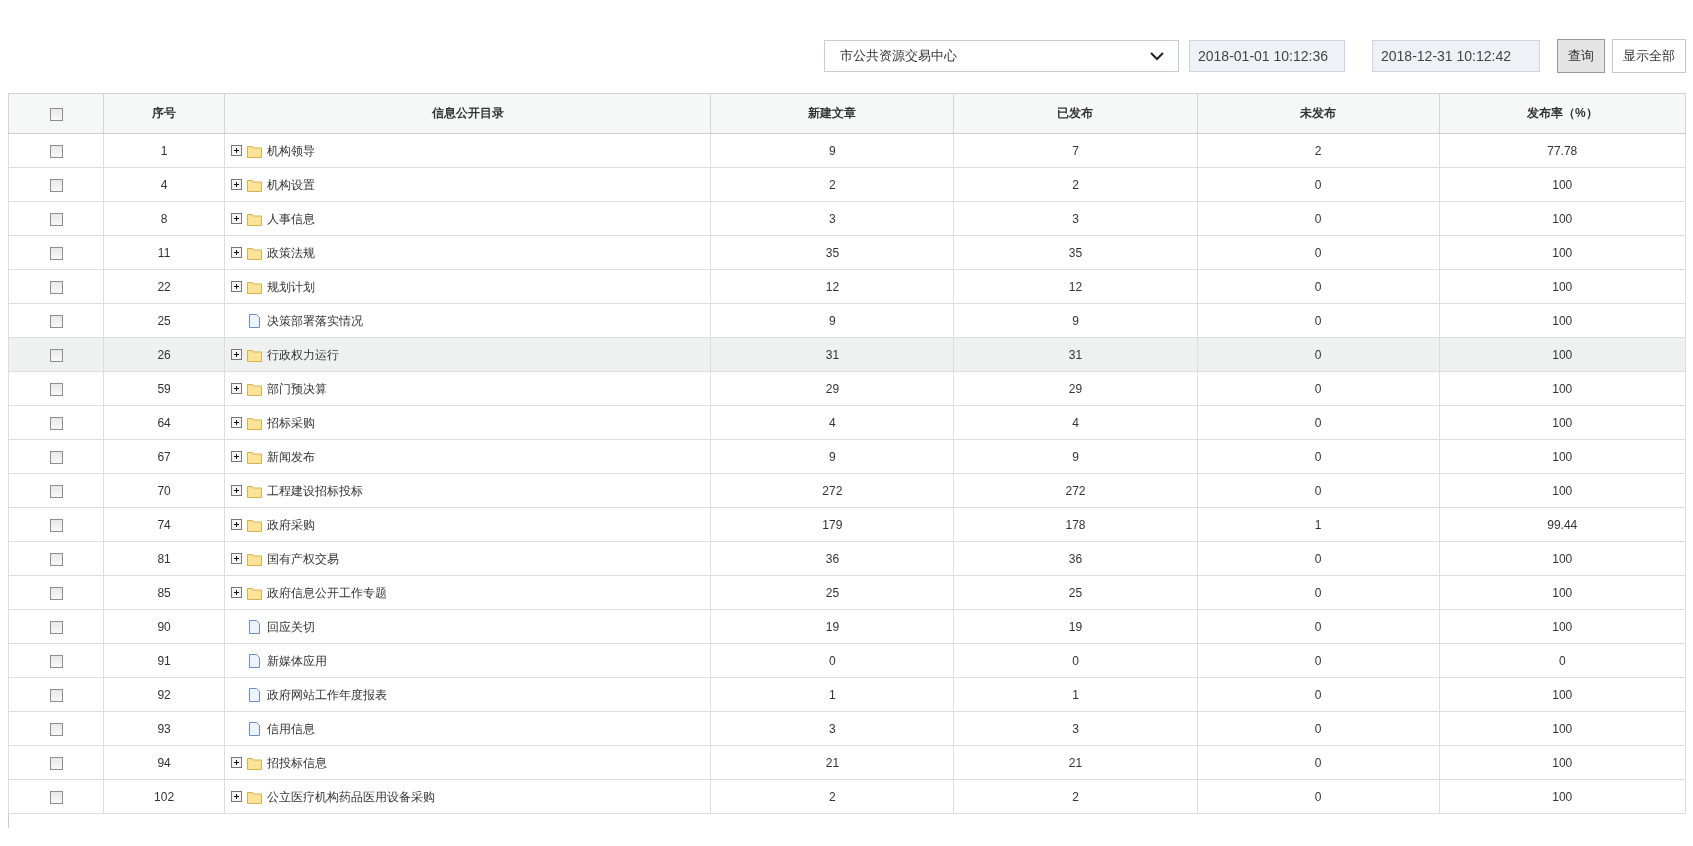  I want to click on directory-name: 招投标信息, so click(297, 762).